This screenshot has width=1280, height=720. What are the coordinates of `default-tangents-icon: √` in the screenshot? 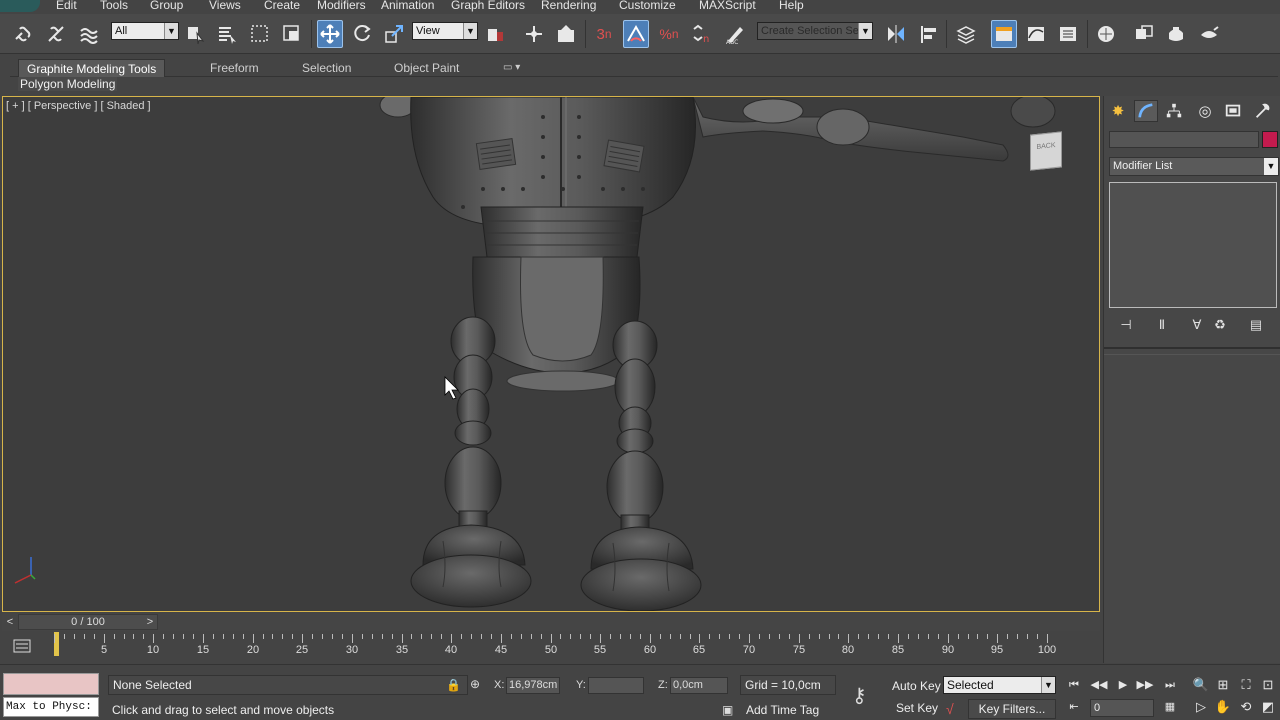 It's located at (950, 709).